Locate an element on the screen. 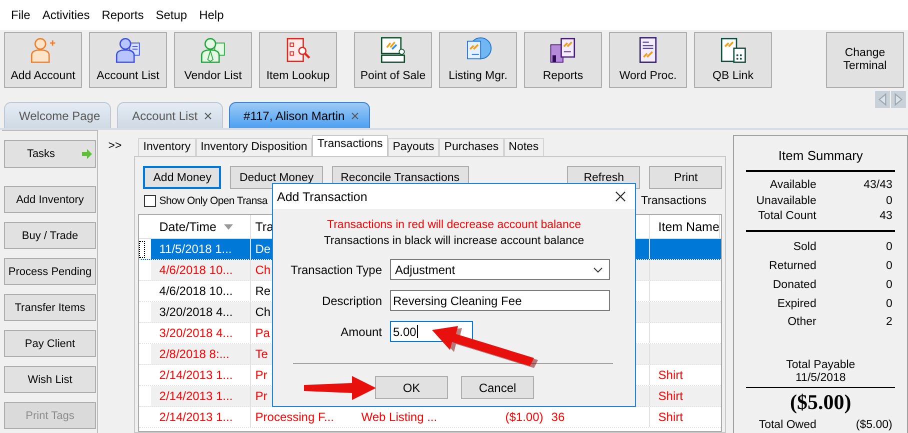 The height and width of the screenshot is (433, 908). toolbar-button: Reports is located at coordinates (563, 60).